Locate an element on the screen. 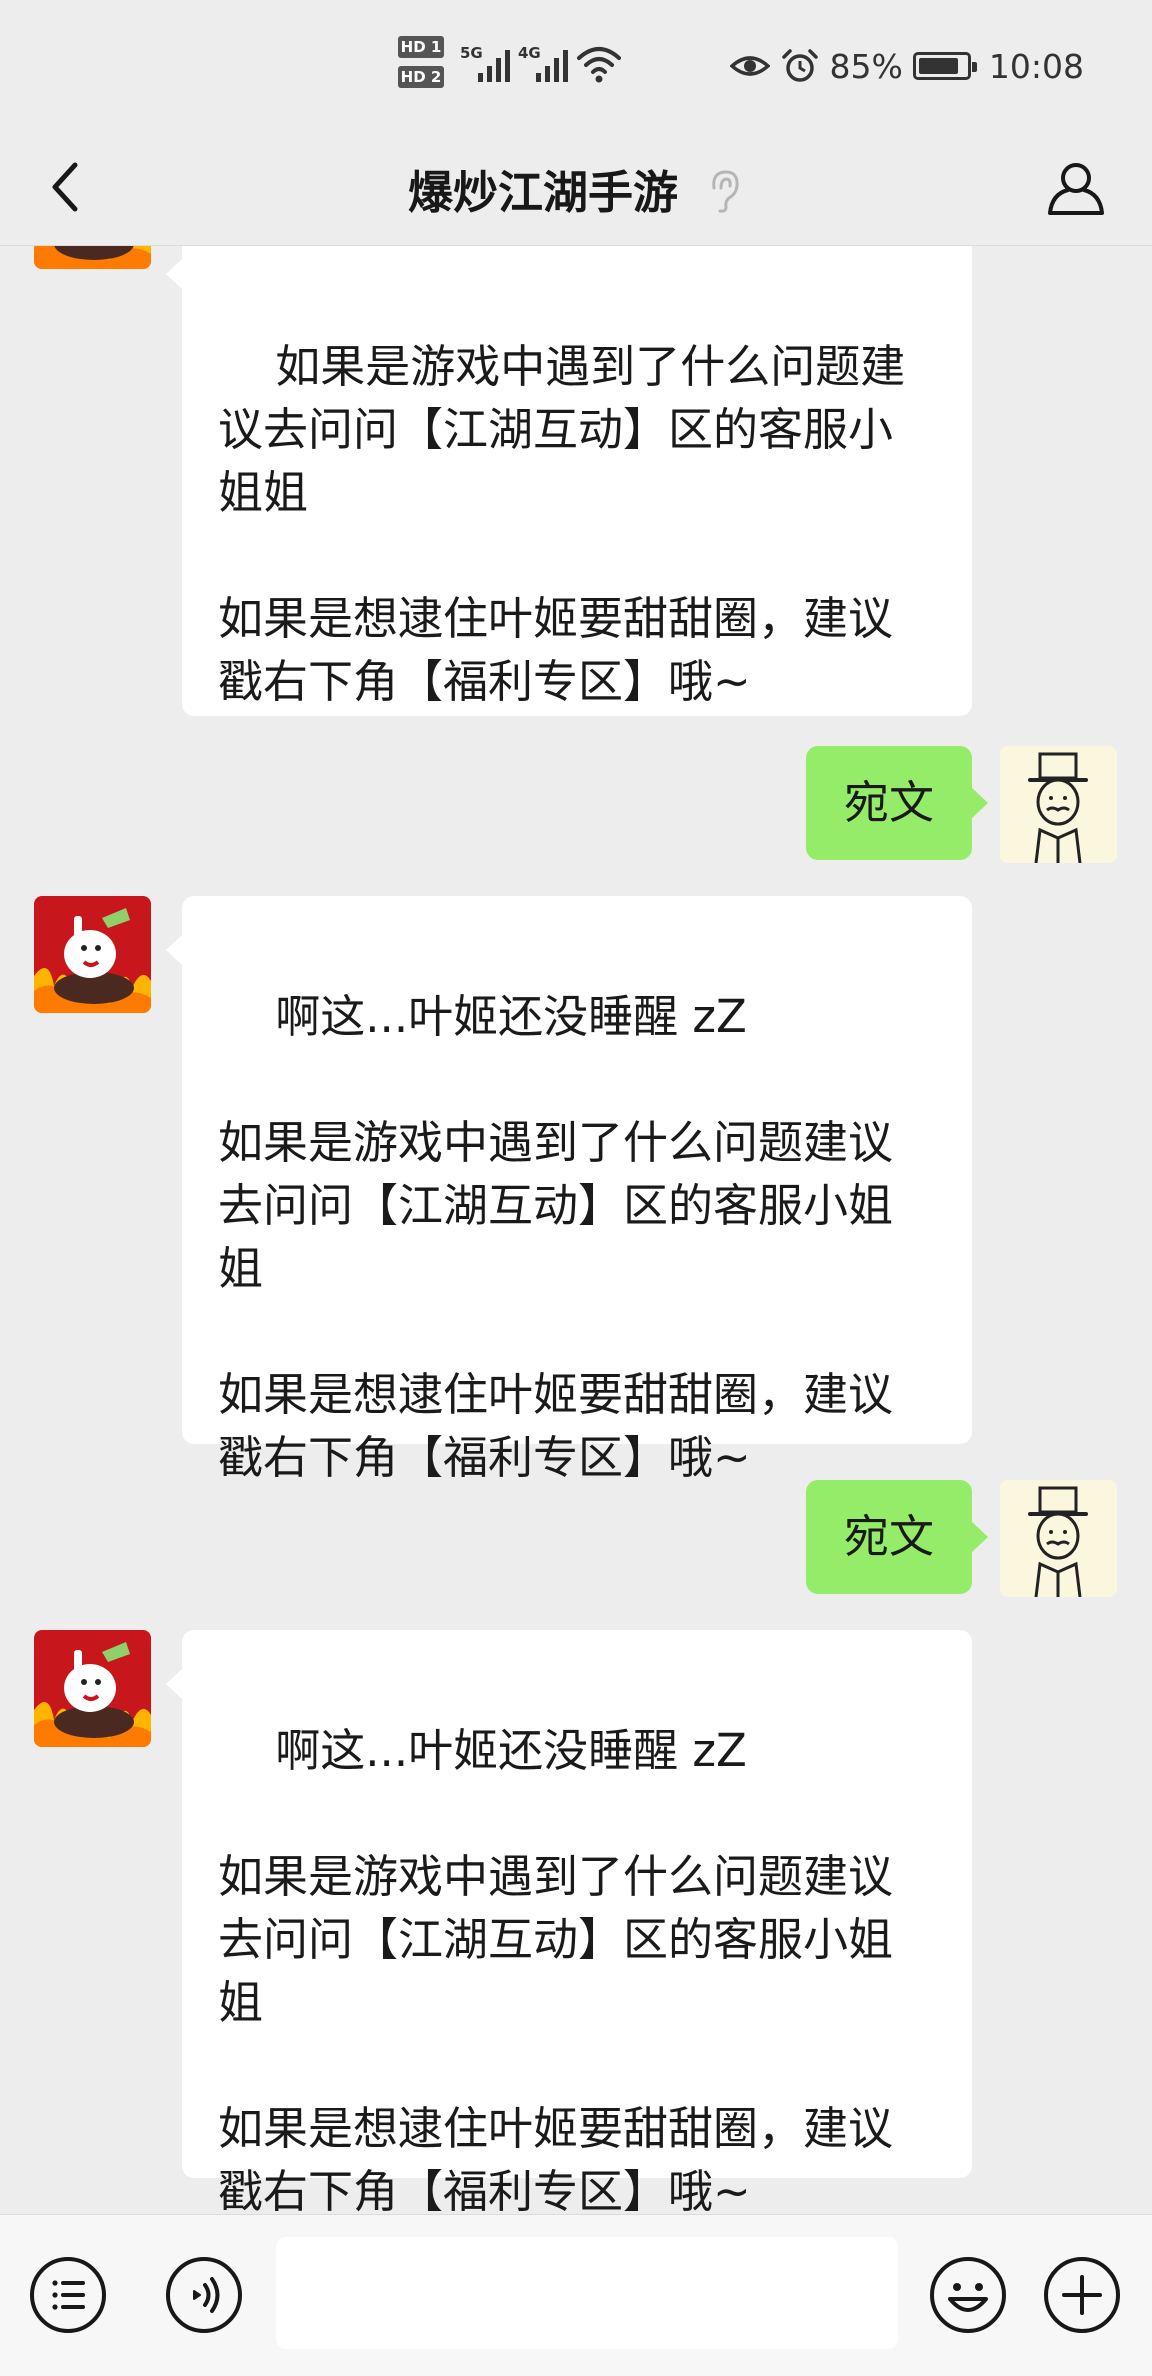 The image size is (1152, 2376). title-bar: 爆炒江湖手游 is located at coordinates (576, 188).